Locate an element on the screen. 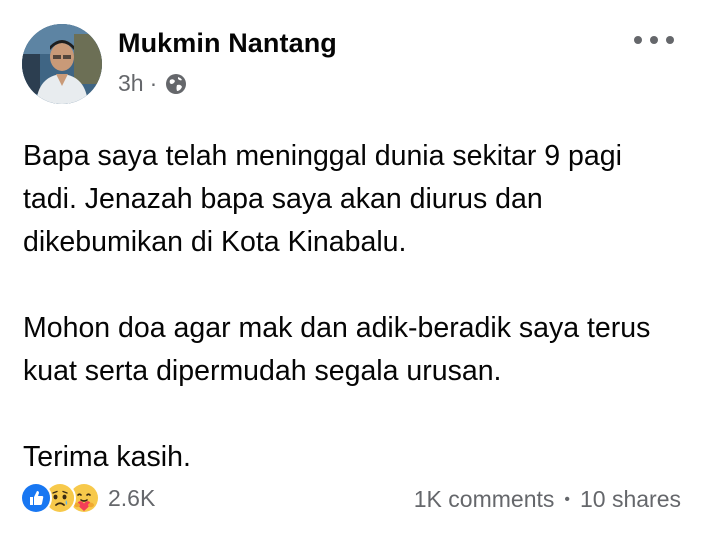 The height and width of the screenshot is (540, 705). shares-link: 10 shares is located at coordinates (630, 499).